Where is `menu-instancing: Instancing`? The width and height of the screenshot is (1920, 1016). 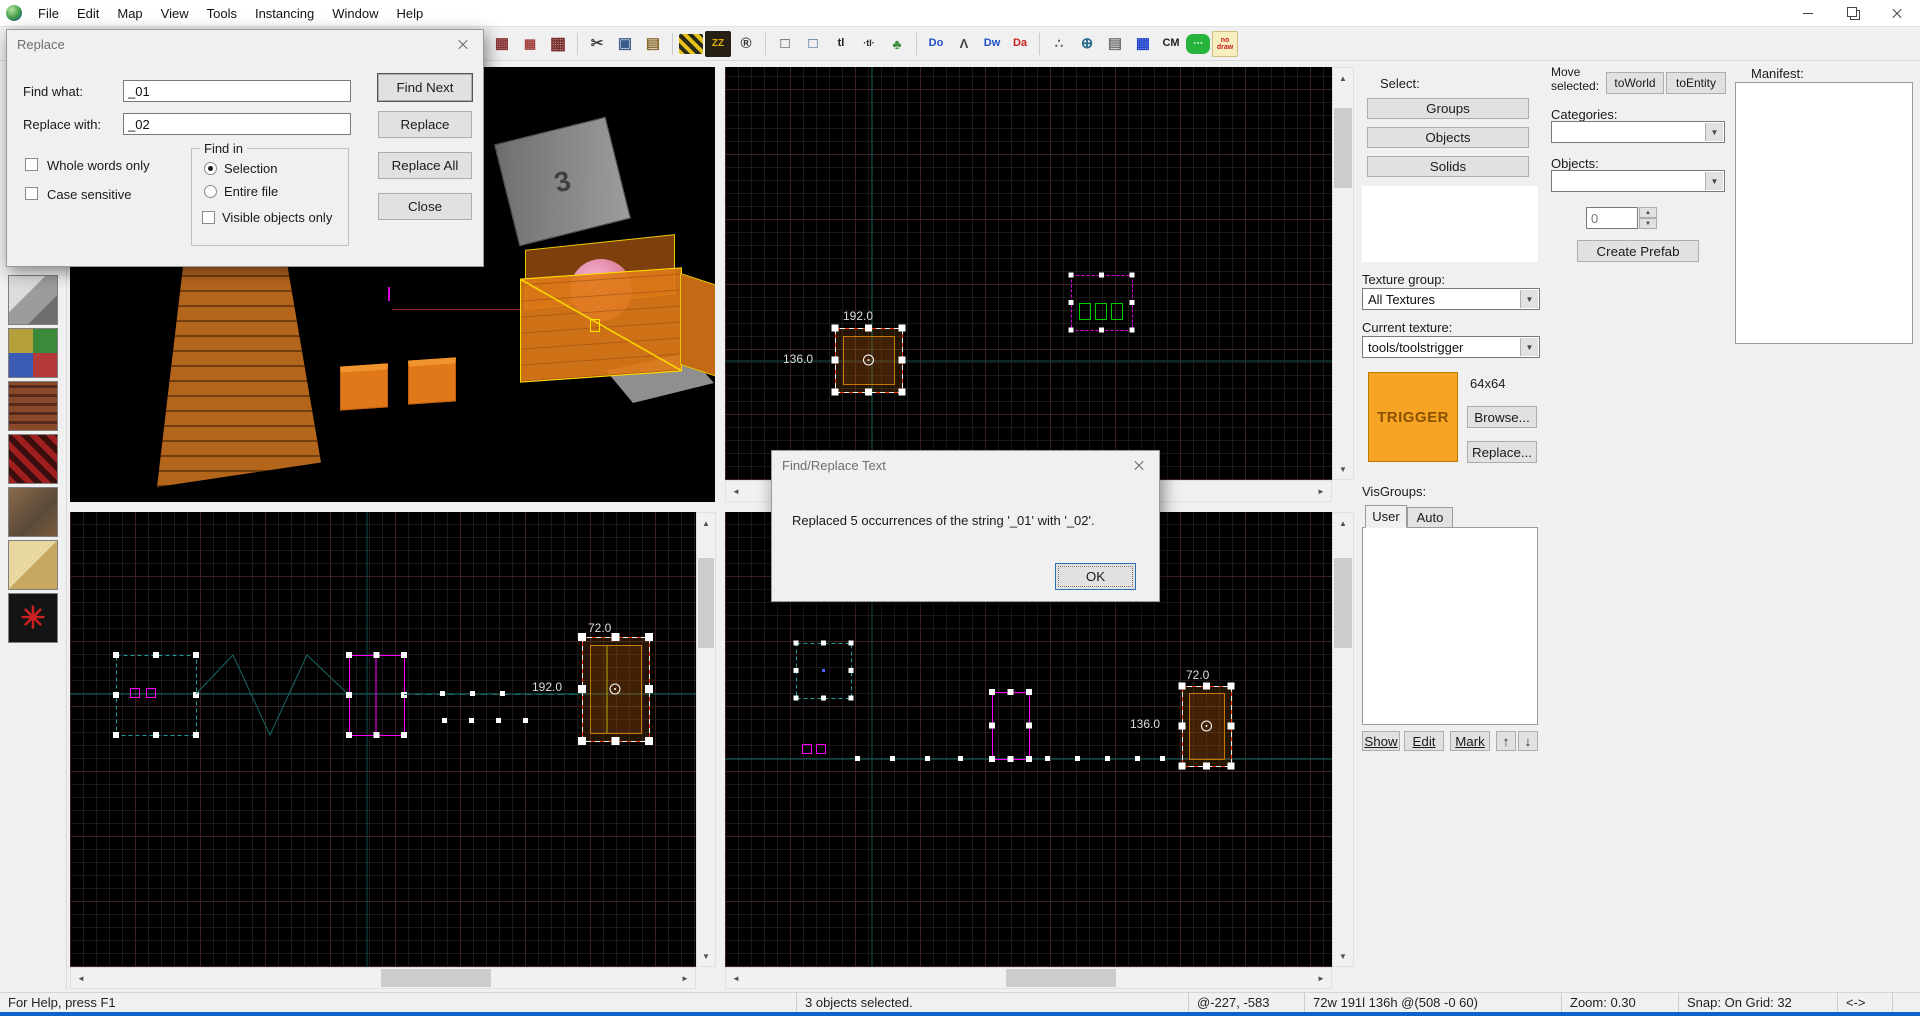 menu-instancing: Instancing is located at coordinates (284, 13).